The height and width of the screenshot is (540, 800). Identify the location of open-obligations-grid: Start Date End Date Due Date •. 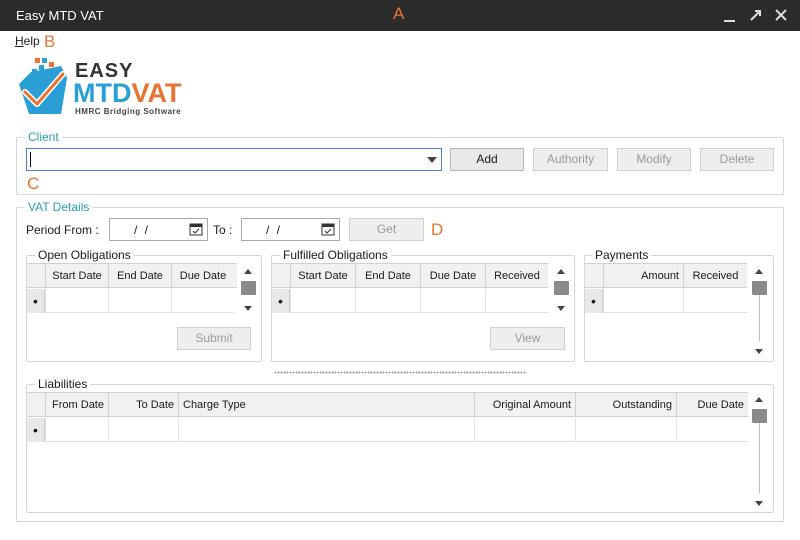
(132, 288).